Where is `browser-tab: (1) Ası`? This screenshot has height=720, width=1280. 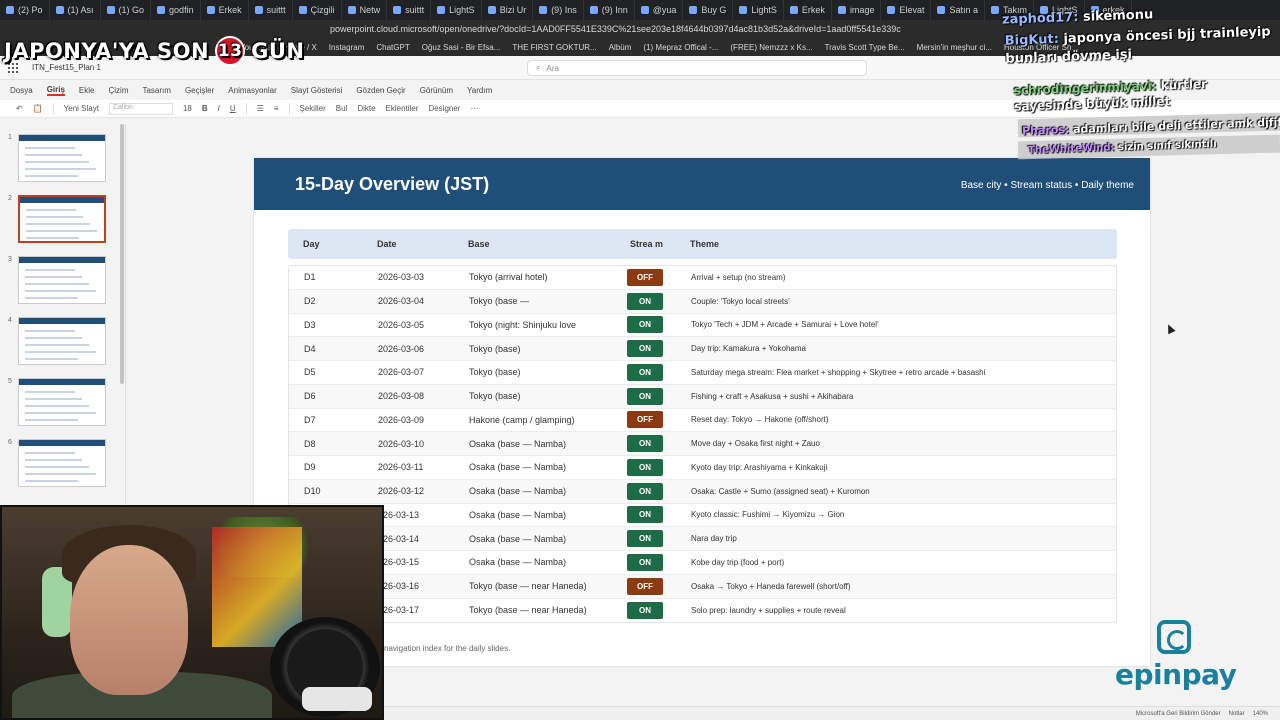
browser-tab: (1) Ası is located at coordinates (75, 10).